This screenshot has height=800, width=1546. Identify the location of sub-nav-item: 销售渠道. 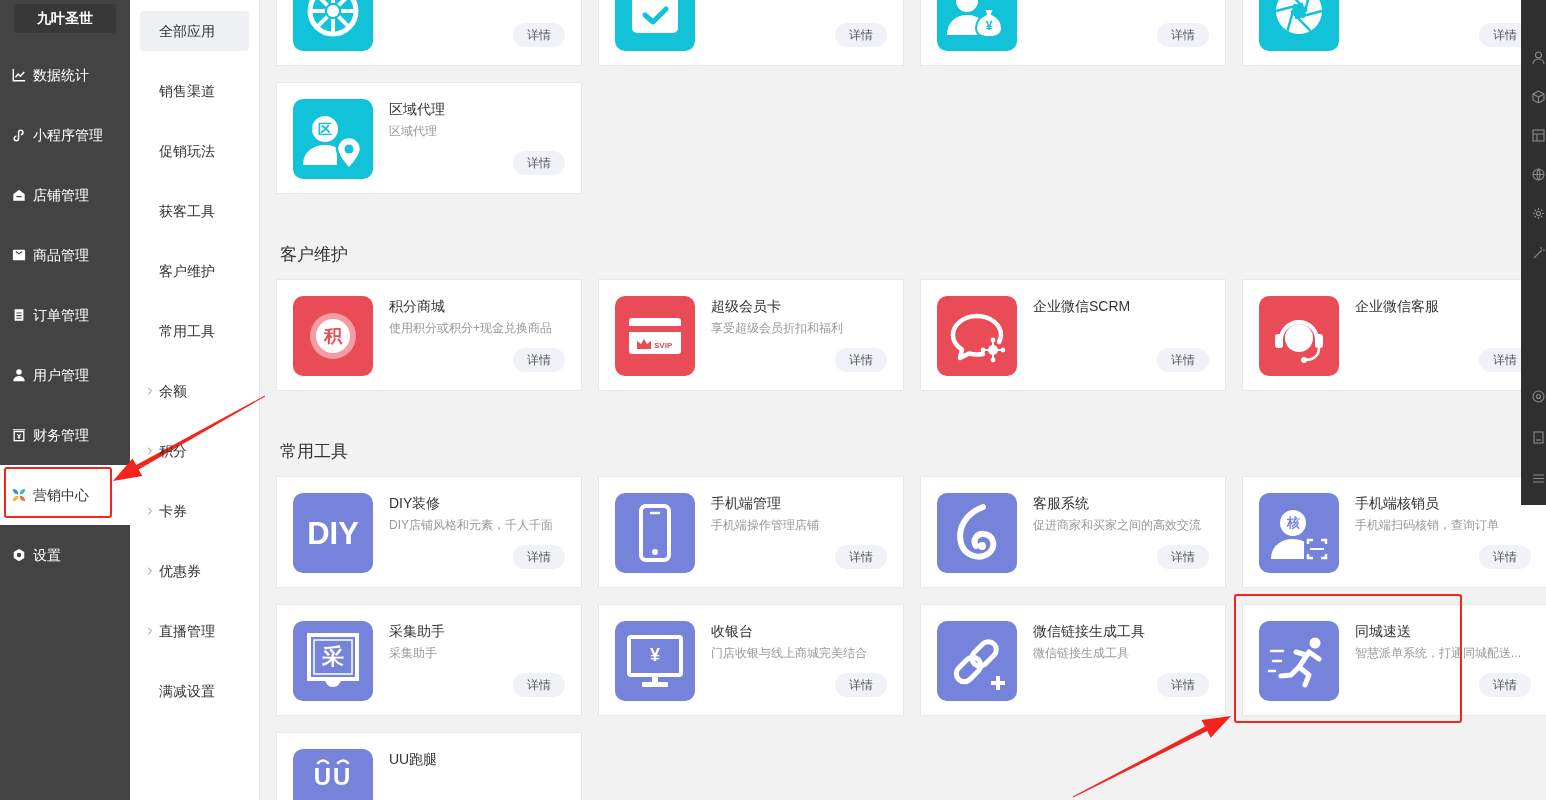
(194, 91).